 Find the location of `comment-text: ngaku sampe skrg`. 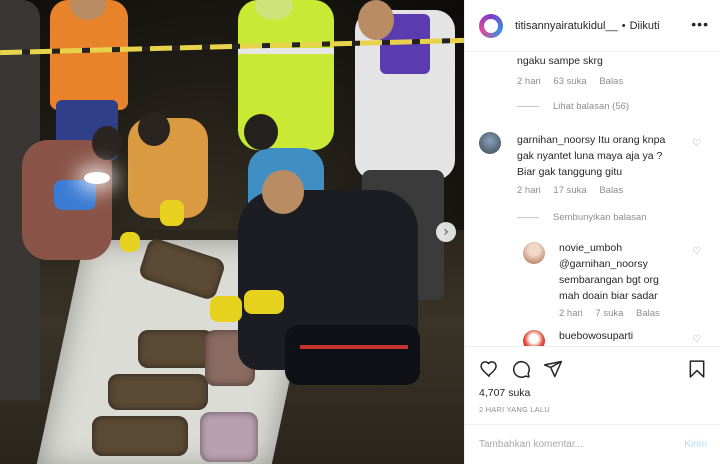

comment-text: ngaku sampe skrg is located at coordinates (560, 61).